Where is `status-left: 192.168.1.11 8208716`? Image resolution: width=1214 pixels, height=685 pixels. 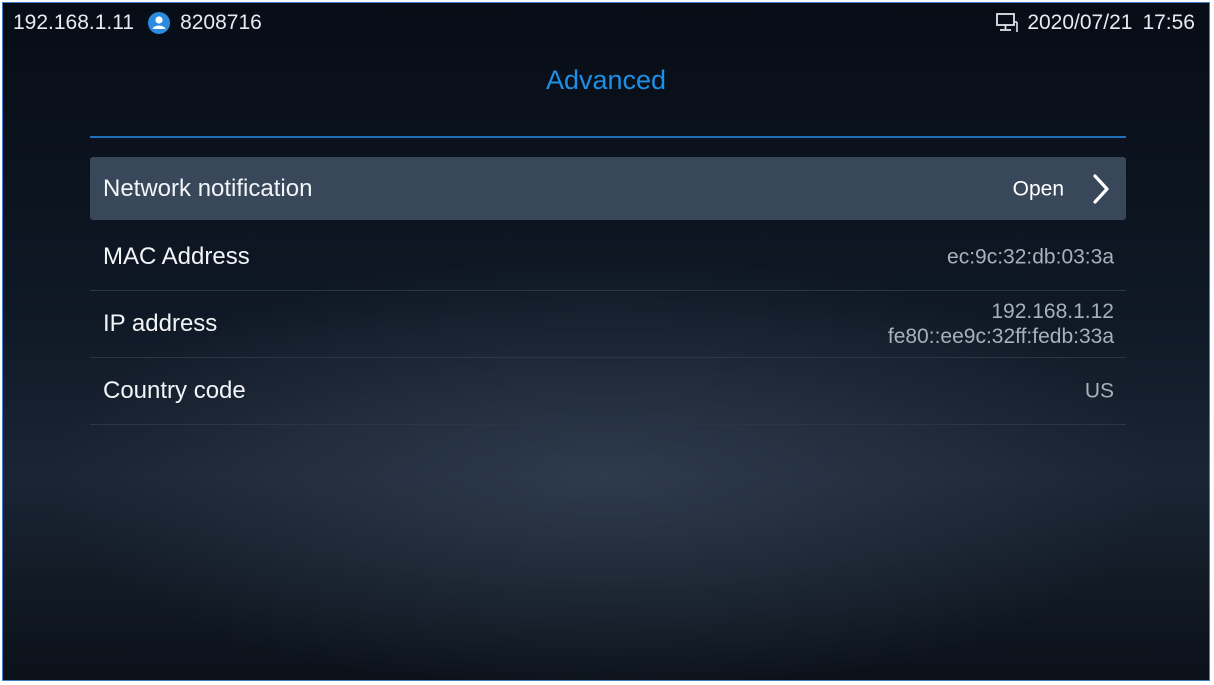 status-left: 192.168.1.11 8208716 is located at coordinates (137, 23).